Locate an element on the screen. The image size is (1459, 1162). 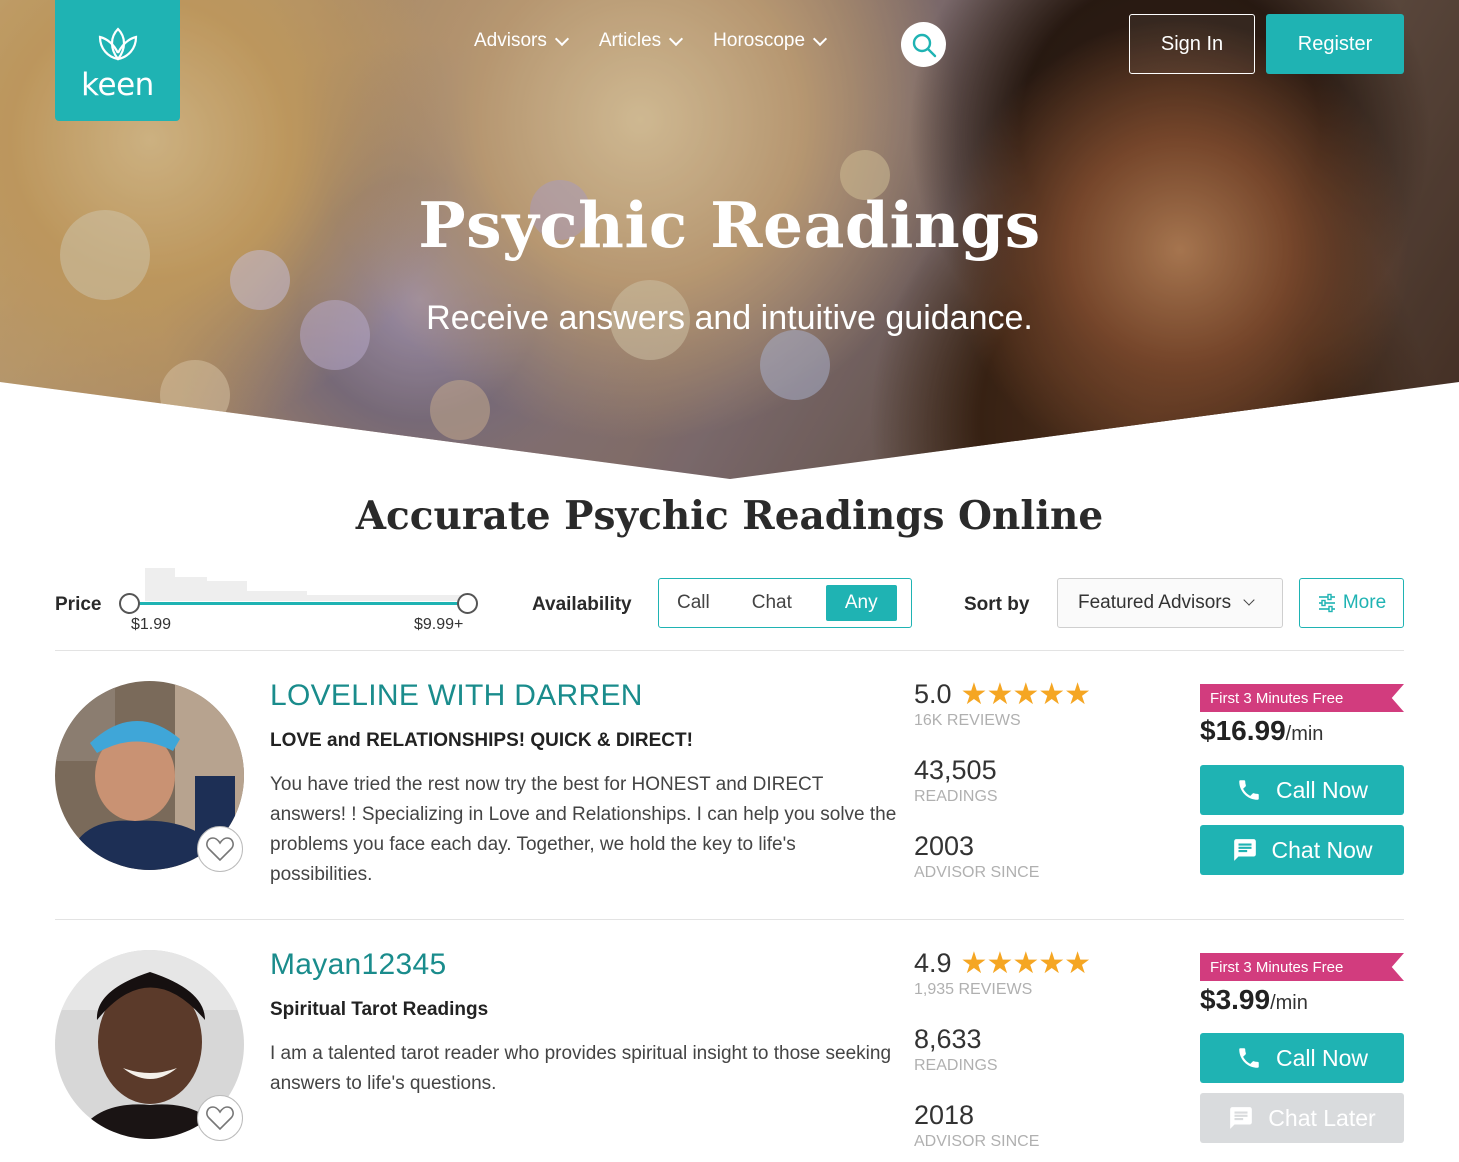
more-label: More is located at coordinates (1364, 602).